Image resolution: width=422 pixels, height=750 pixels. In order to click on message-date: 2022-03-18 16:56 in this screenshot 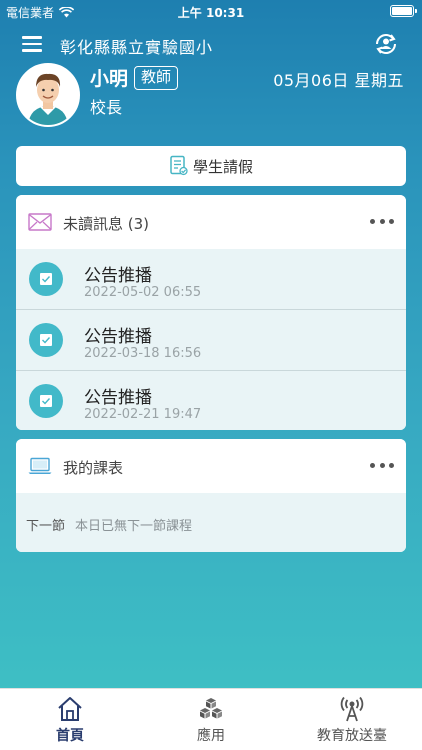, I will do `click(143, 353)`.